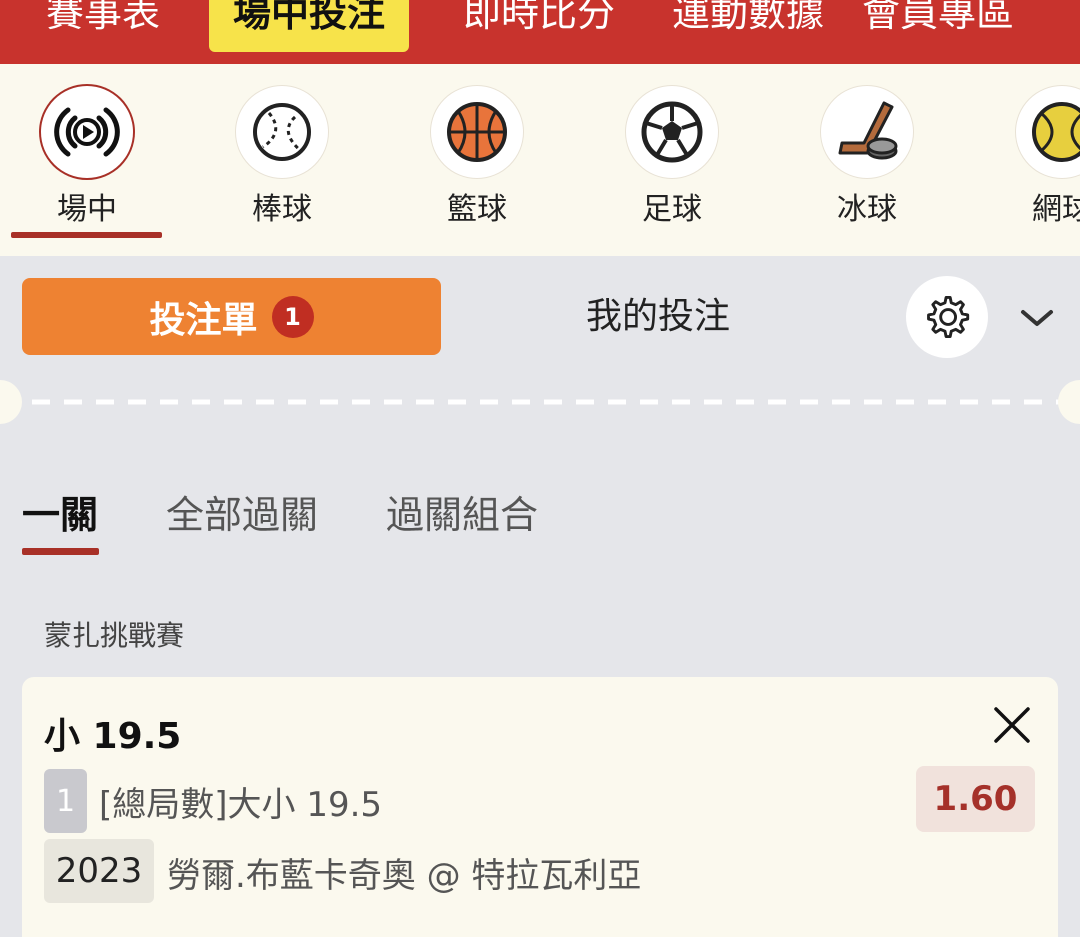  I want to click on tab-member-area: 會員專區, so click(938, 26).